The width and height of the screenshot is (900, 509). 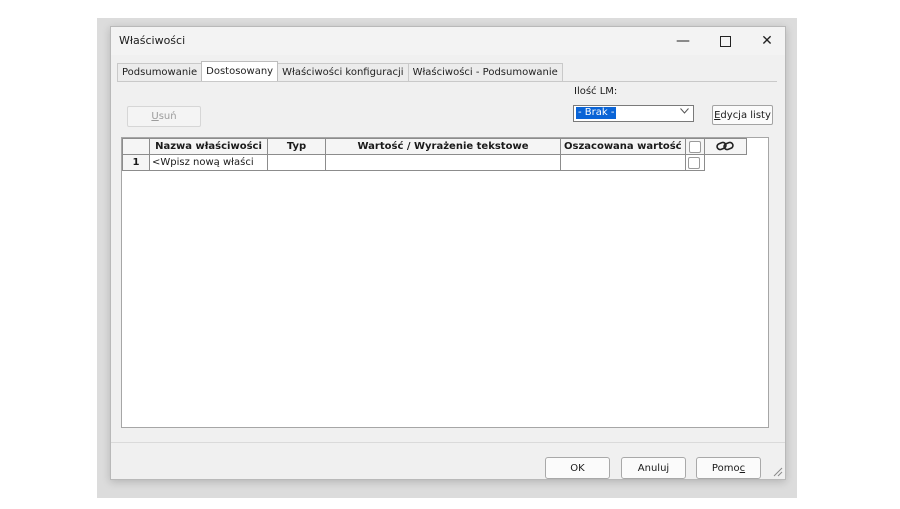 I want to click on maximize-button, so click(x=725, y=41).